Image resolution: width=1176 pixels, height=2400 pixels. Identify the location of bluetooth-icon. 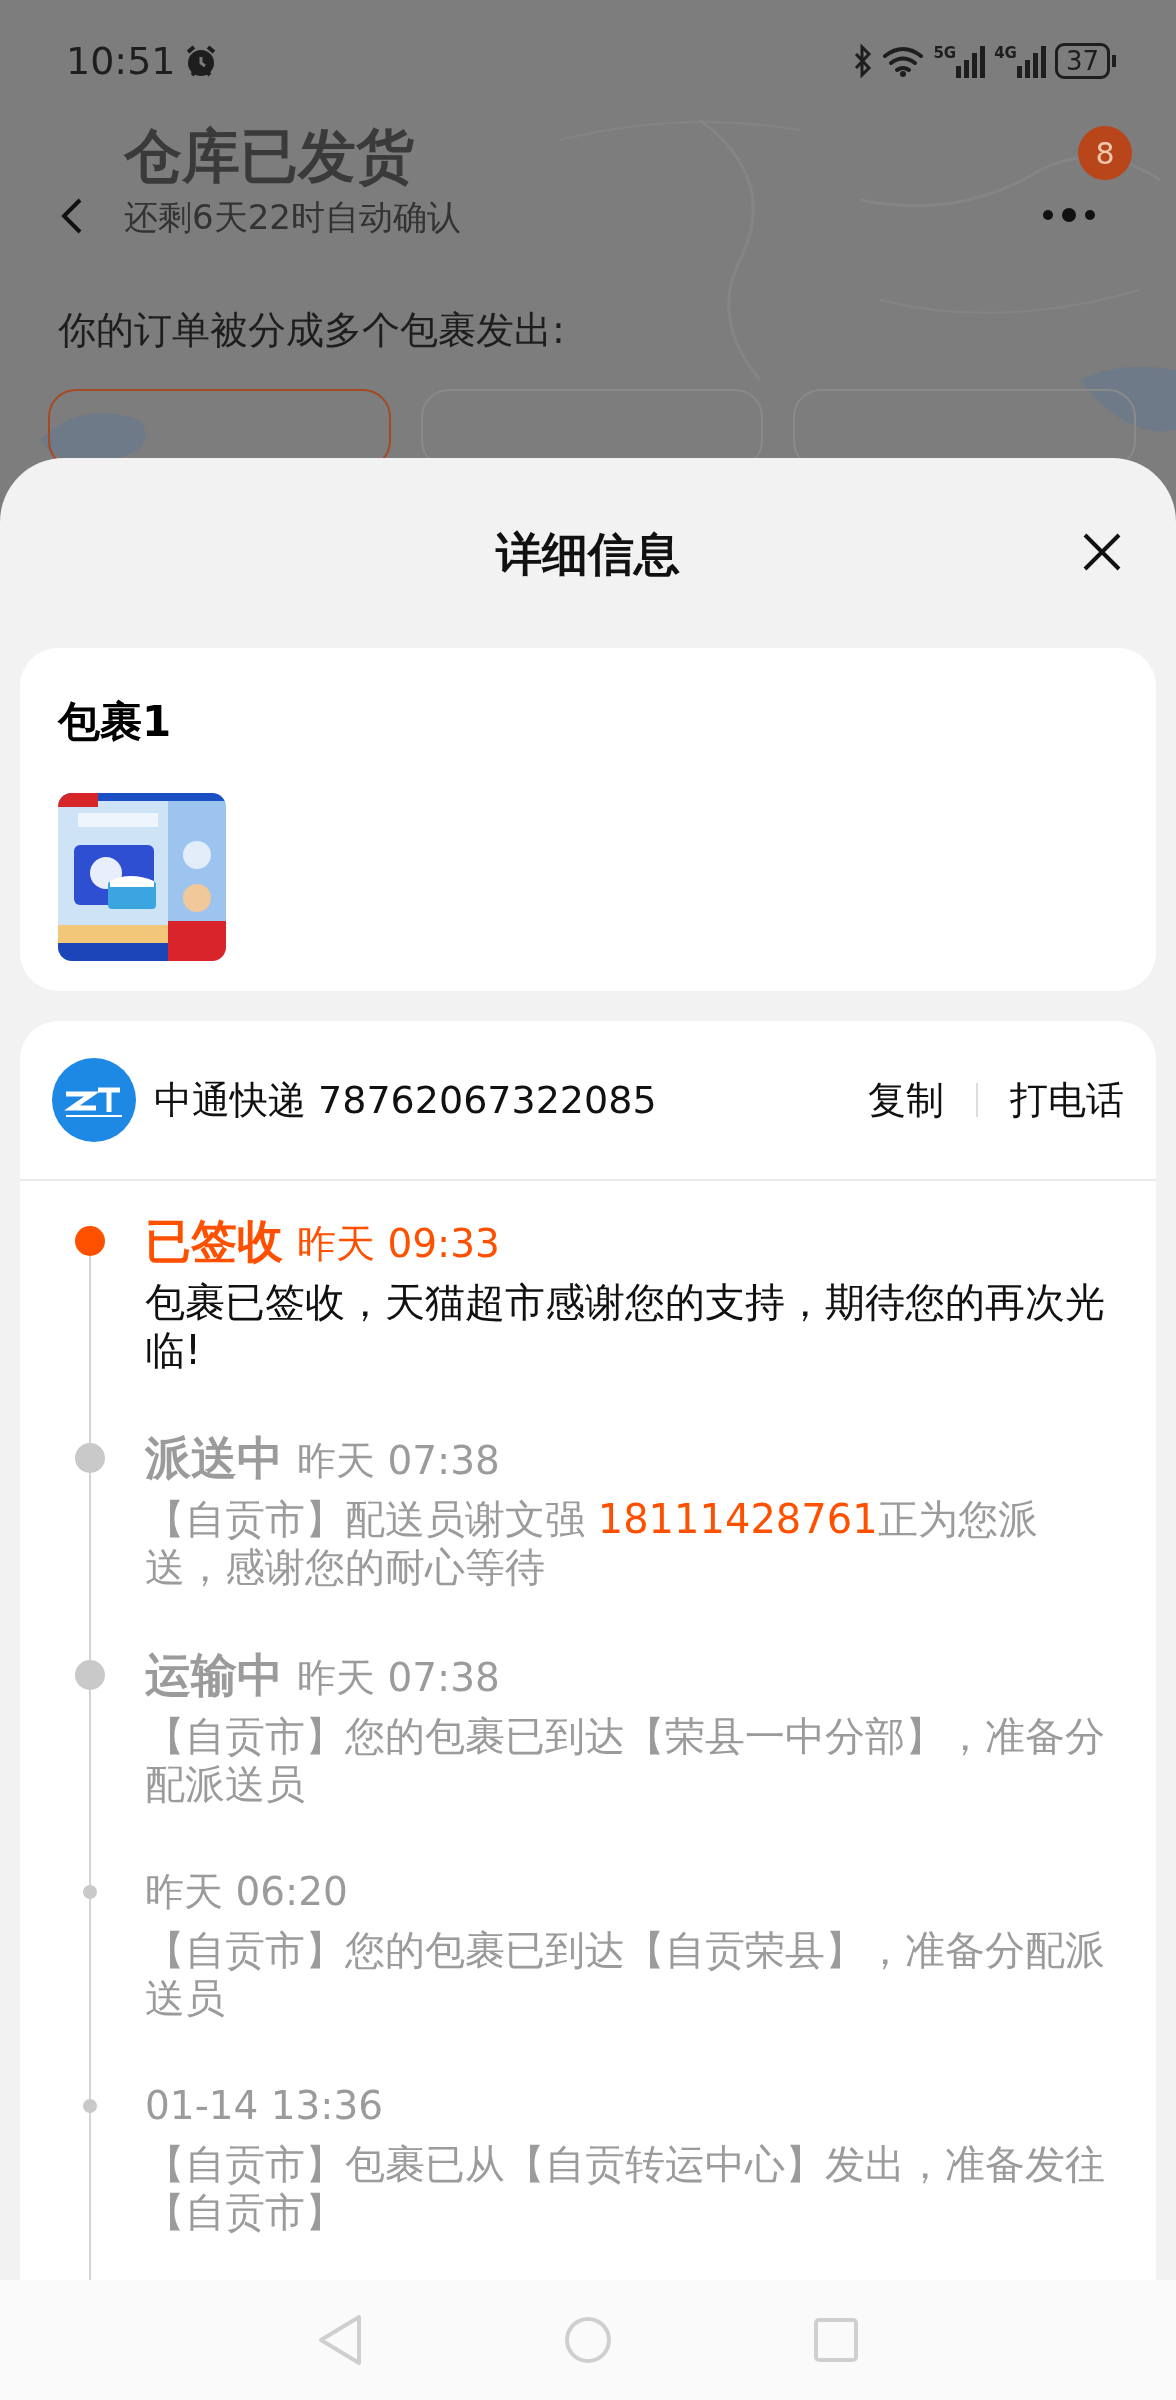
(863, 61).